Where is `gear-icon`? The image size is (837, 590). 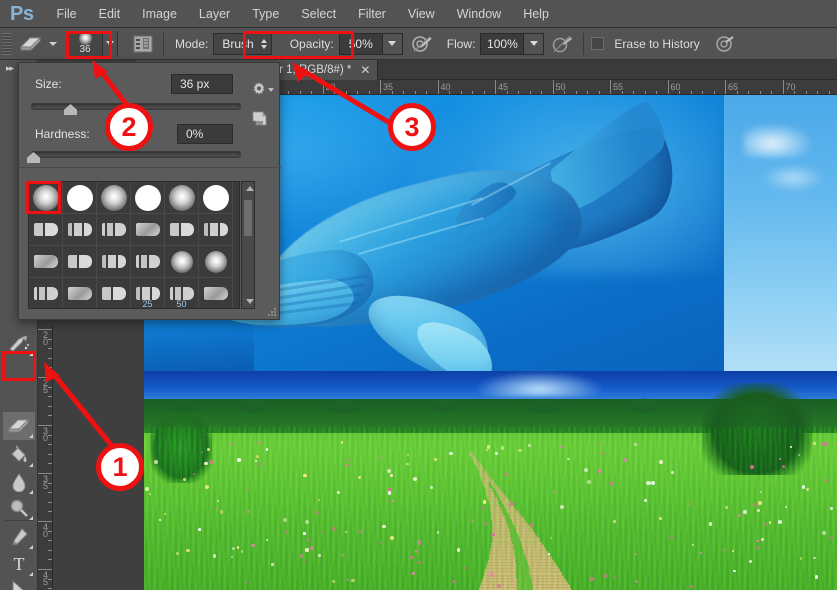
gear-icon is located at coordinates (262, 89).